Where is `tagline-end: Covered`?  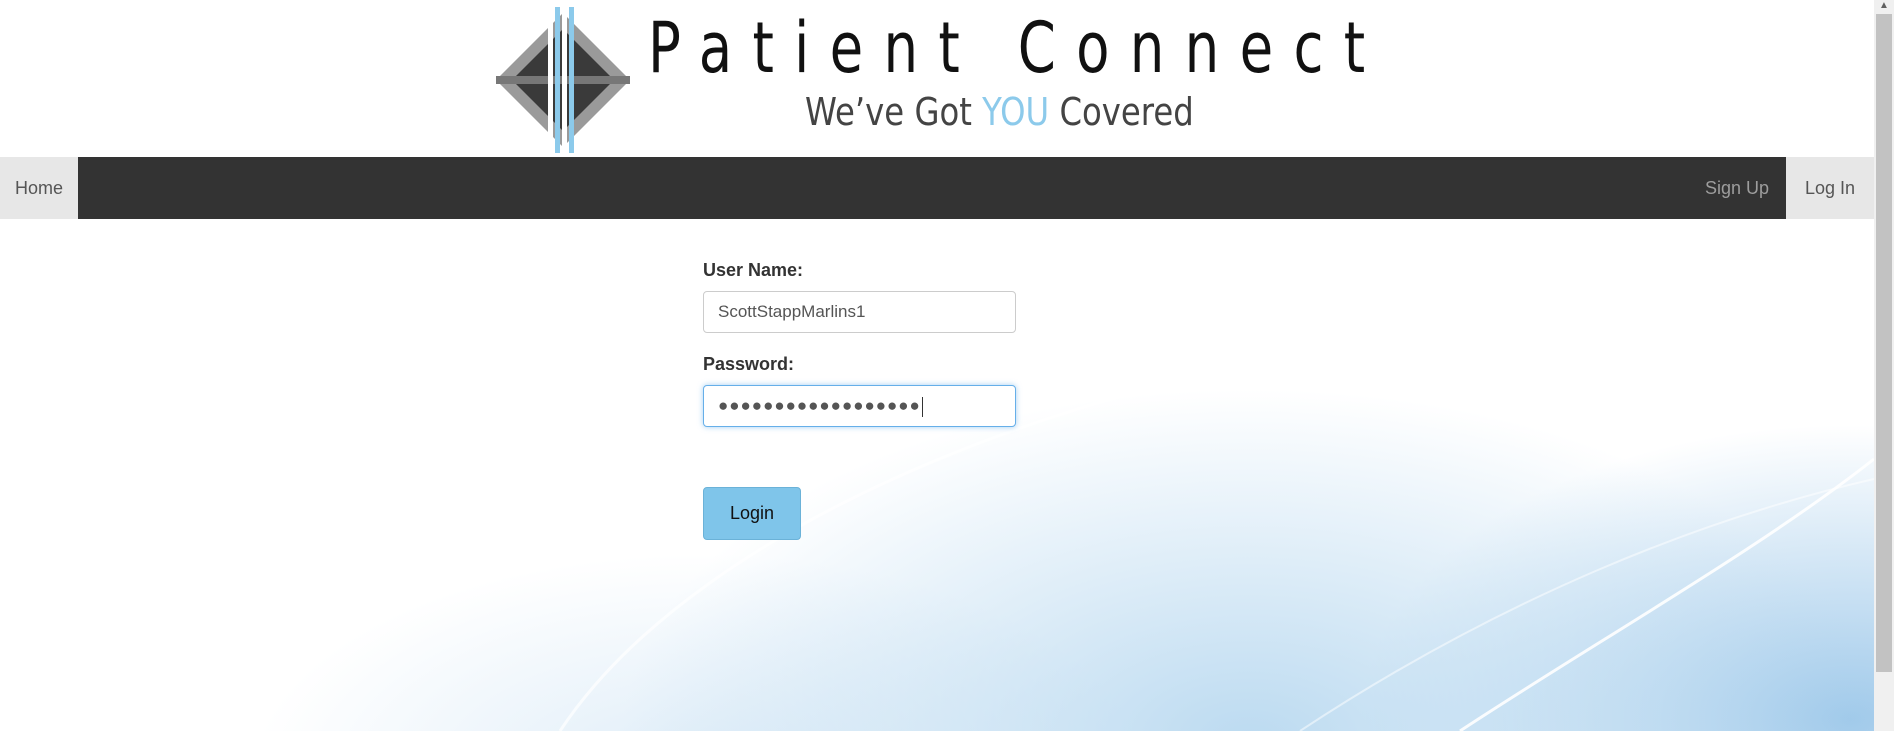 tagline-end: Covered is located at coordinates (1121, 112).